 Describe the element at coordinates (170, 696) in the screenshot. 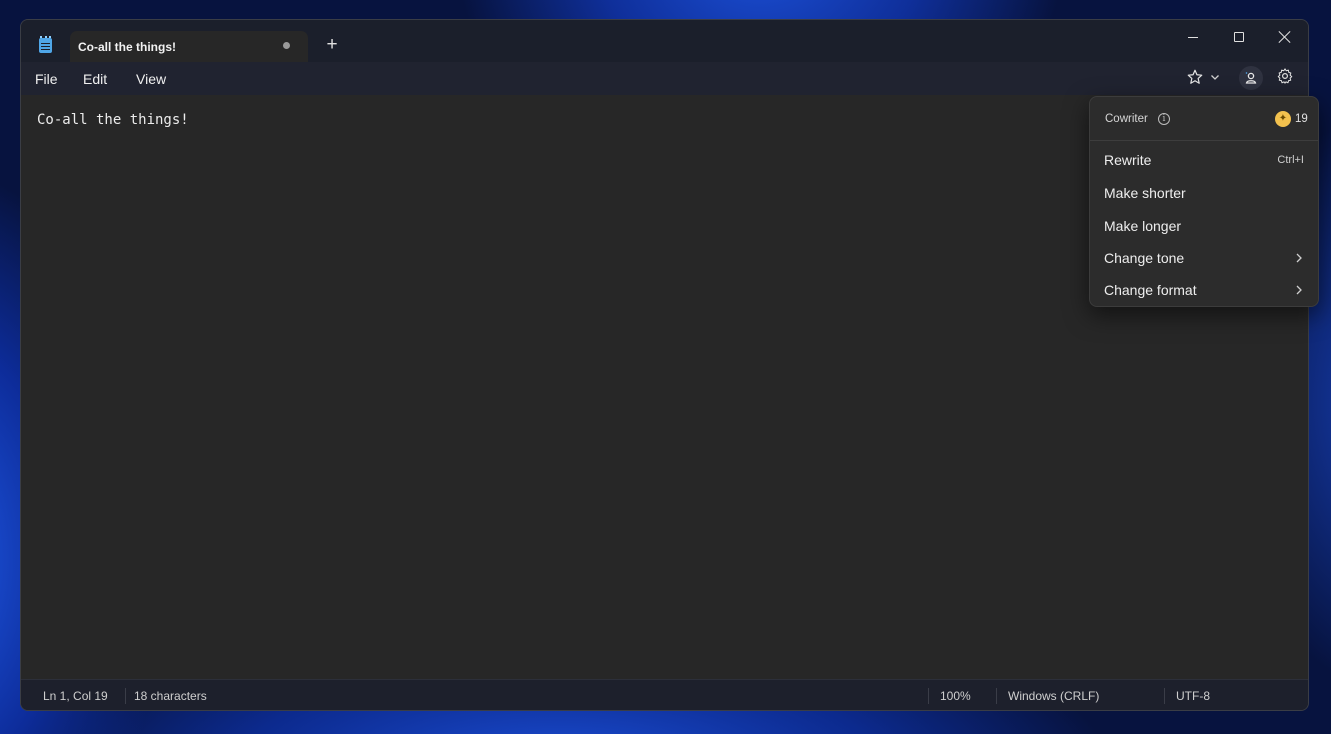

I see `status-characters: 18 characters` at that location.